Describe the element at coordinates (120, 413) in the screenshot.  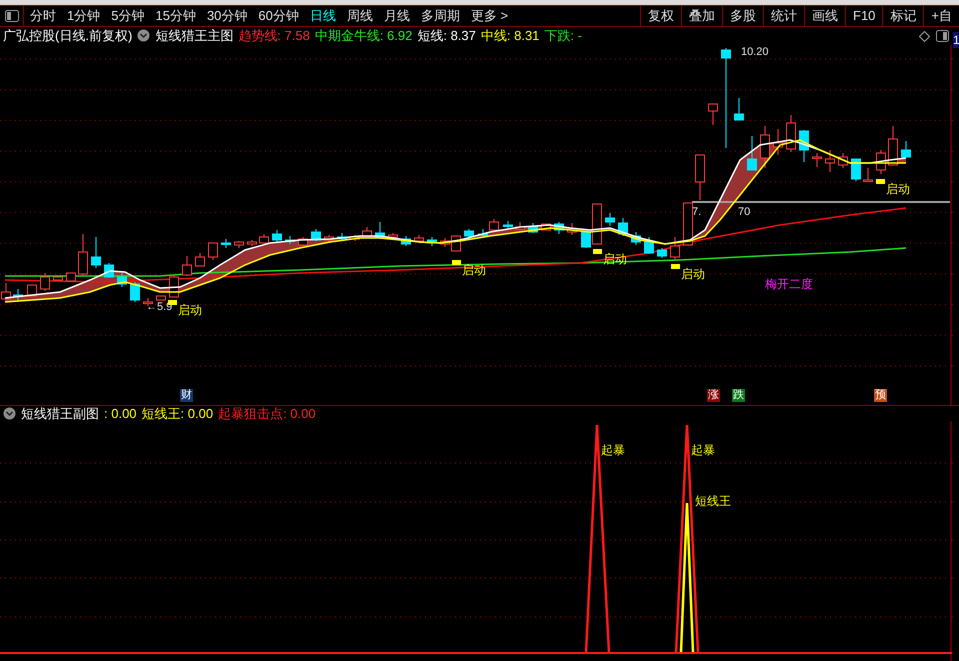
I see `indicator-reading: : 0.00` at that location.